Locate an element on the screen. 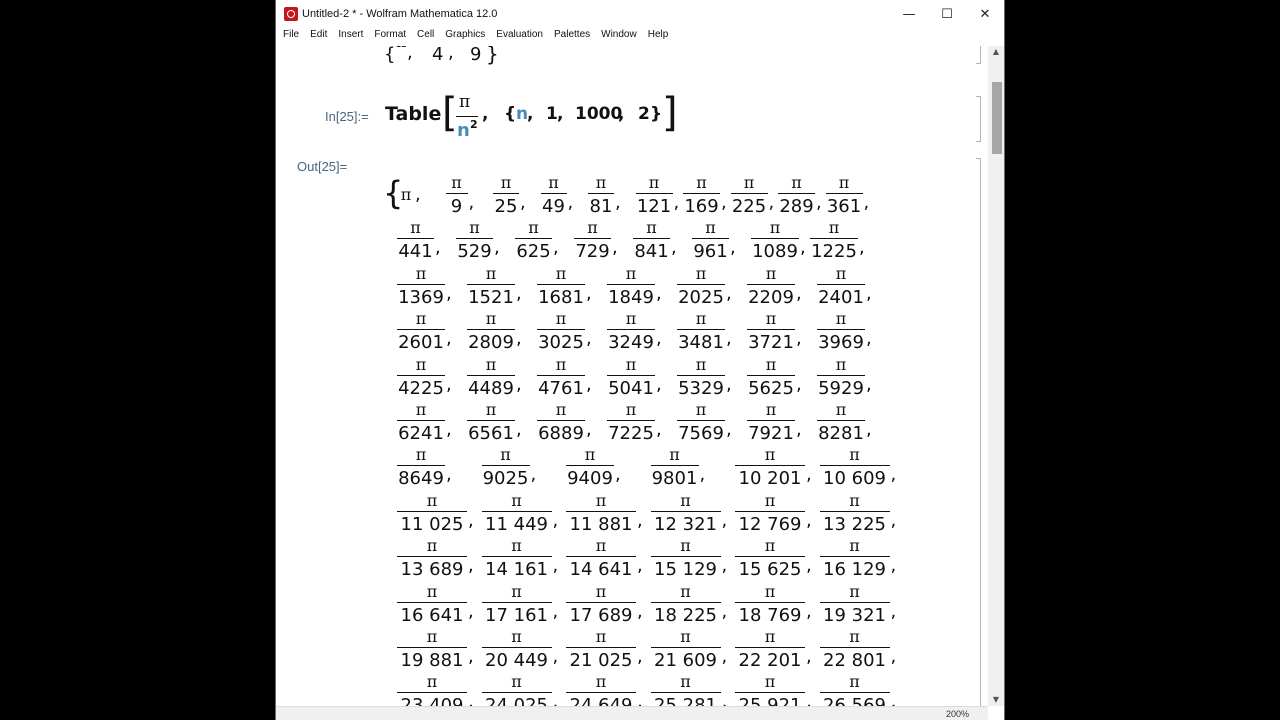 Image resolution: width=1280 pixels, height=720 pixels. zoom-level: 200% is located at coordinates (957, 713).